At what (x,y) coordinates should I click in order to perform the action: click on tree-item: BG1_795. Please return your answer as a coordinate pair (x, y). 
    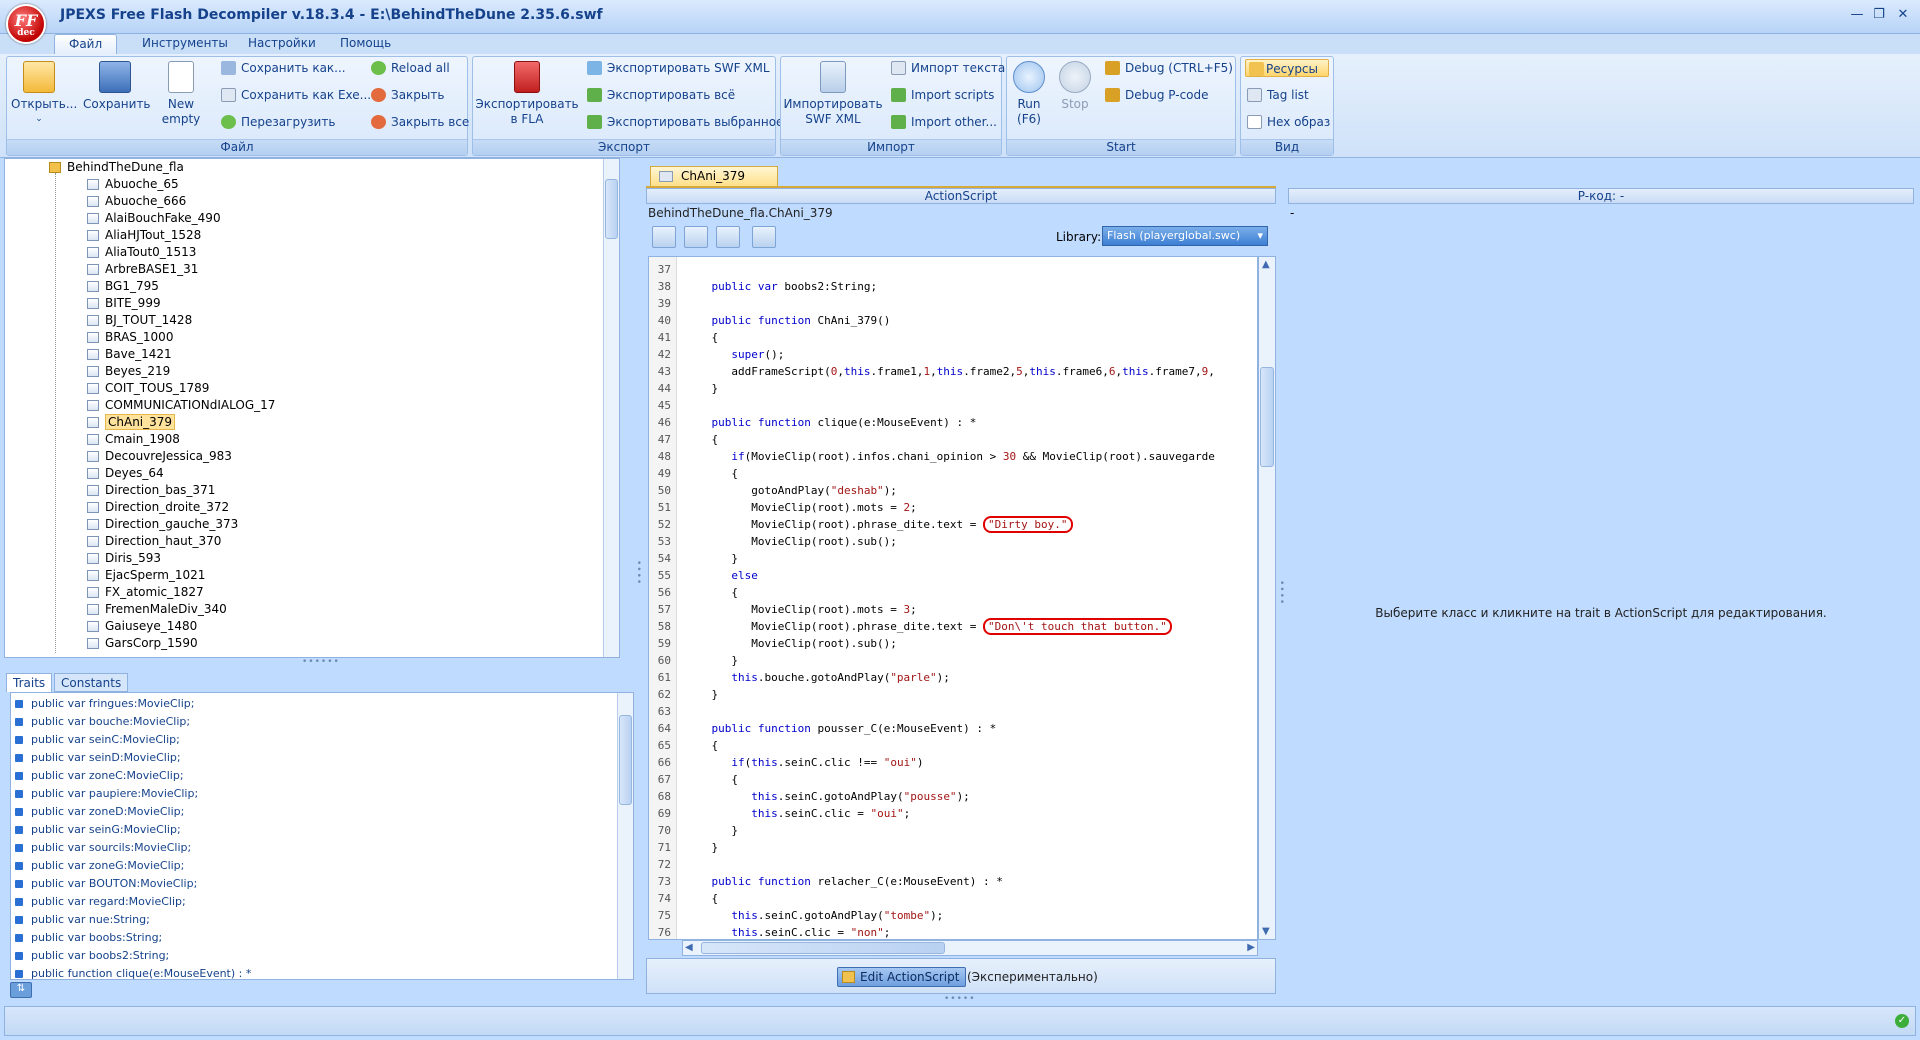
    Looking at the image, I should click on (123, 286).